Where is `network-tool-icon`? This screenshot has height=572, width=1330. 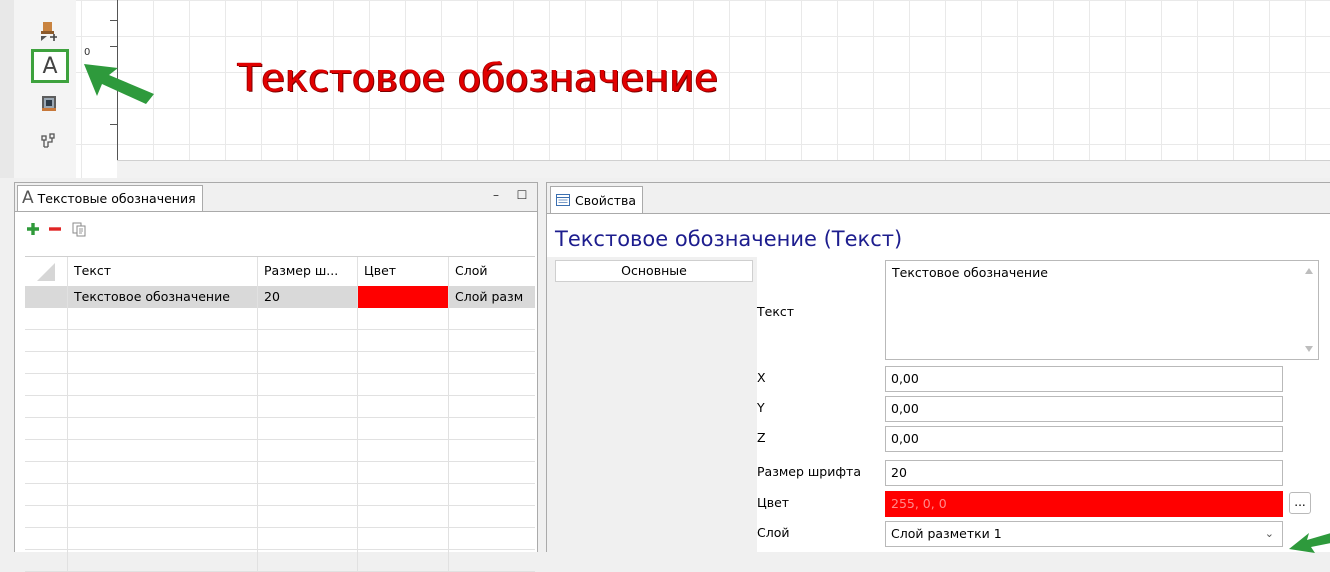
network-tool-icon is located at coordinates (49, 141).